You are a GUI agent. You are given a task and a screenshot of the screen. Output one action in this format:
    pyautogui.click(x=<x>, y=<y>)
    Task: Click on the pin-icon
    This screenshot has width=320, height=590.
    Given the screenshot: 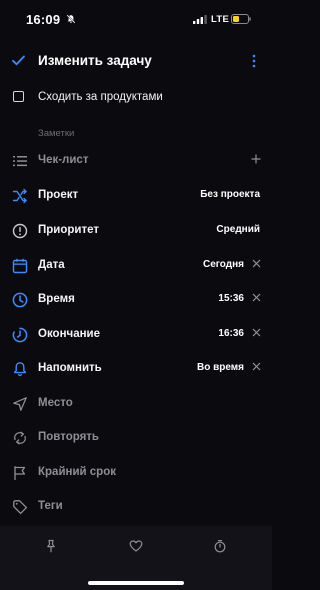 What is the action you would take?
    pyautogui.click(x=51, y=546)
    